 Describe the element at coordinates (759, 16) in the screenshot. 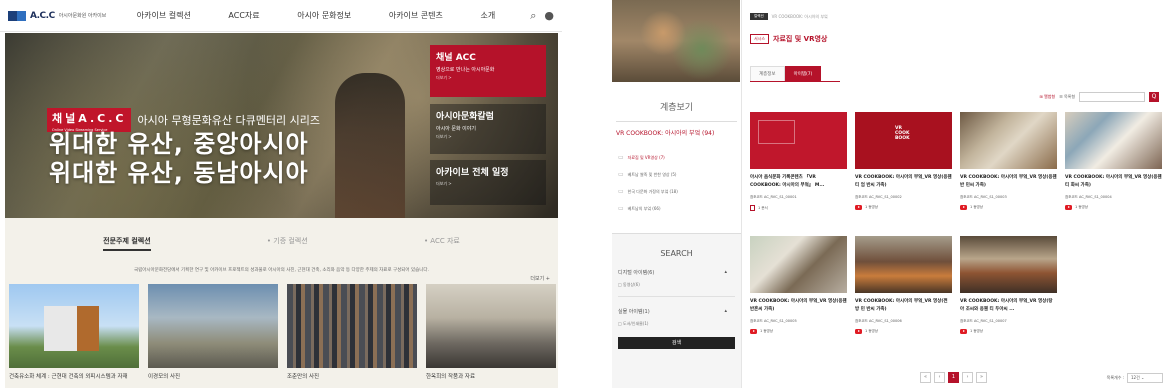

I see `breadcrumb-home: 컬렉션` at that location.